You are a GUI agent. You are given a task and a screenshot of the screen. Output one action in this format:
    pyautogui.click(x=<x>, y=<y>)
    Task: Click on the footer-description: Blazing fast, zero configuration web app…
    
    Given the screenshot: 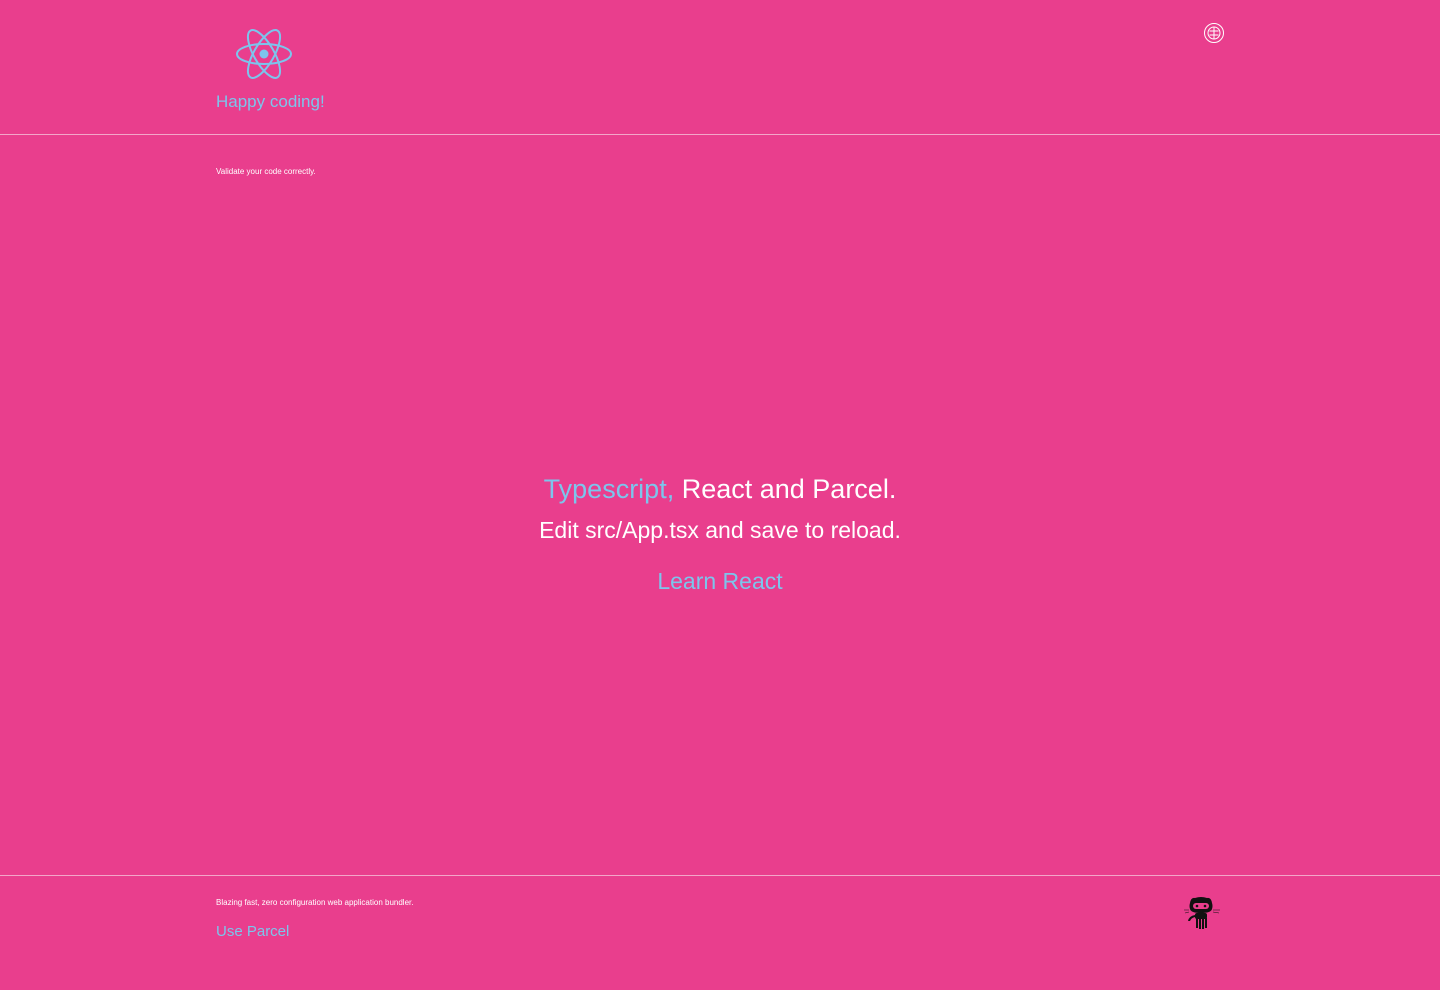 What is the action you would take?
    pyautogui.click(x=315, y=902)
    